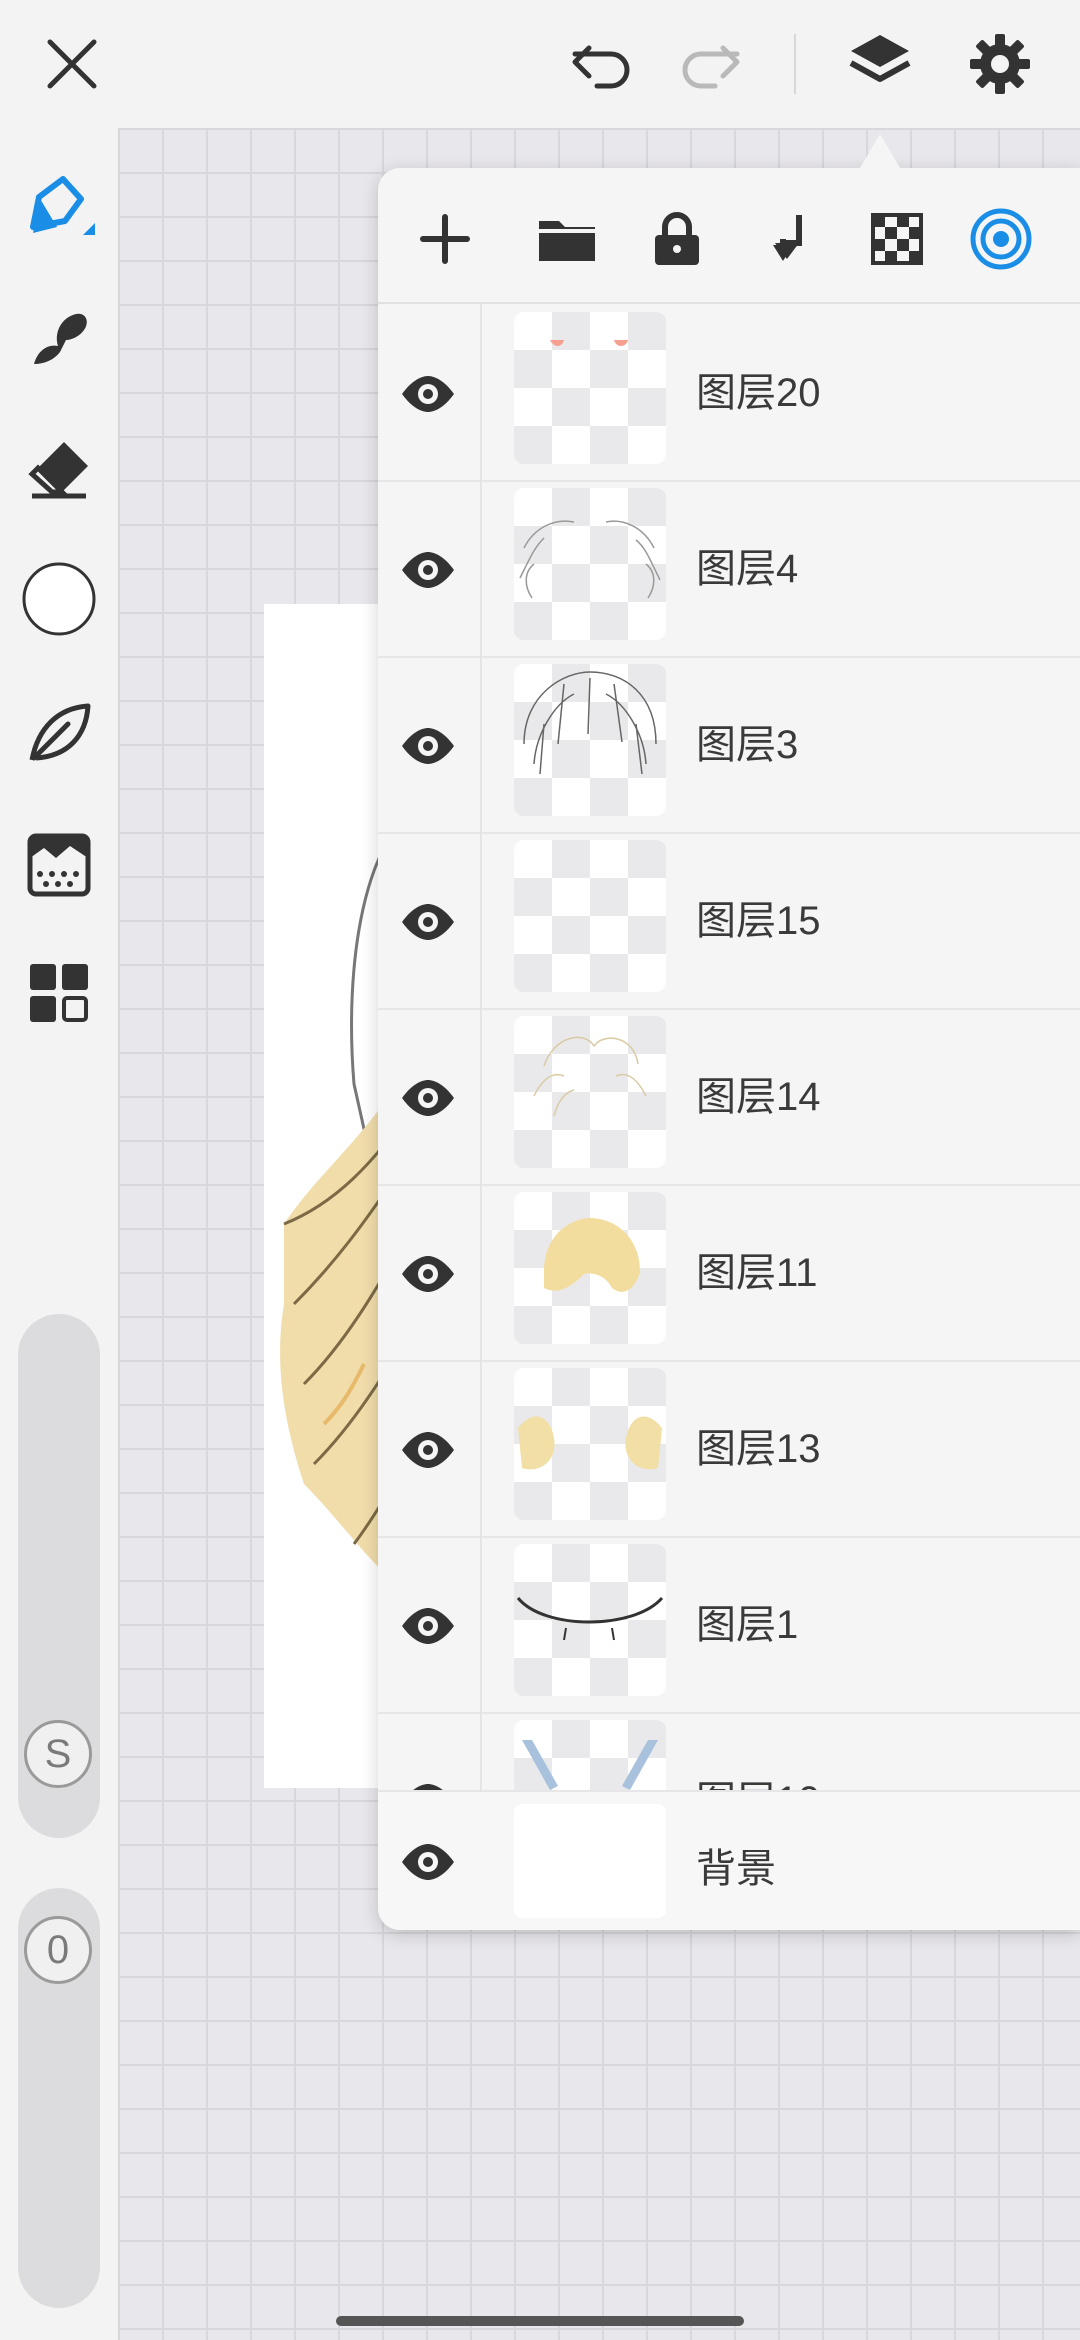 The height and width of the screenshot is (2340, 1080). Describe the element at coordinates (747, 569) in the screenshot. I see `layer-name: 图层4` at that location.